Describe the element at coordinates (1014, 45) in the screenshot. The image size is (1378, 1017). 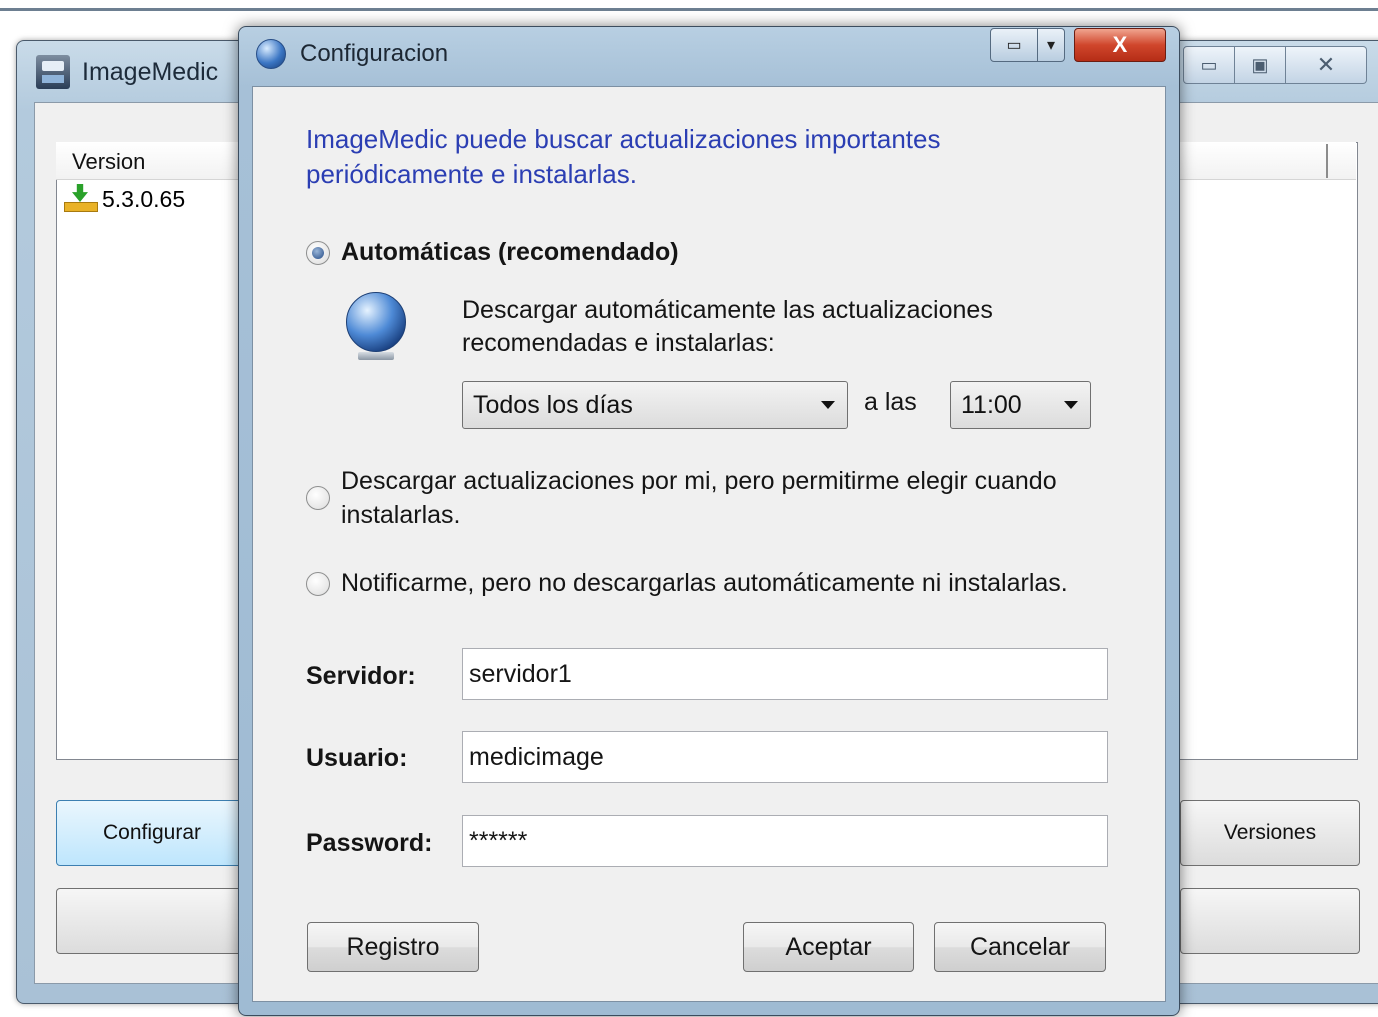
I see `window-switch-icon: ▭` at that location.